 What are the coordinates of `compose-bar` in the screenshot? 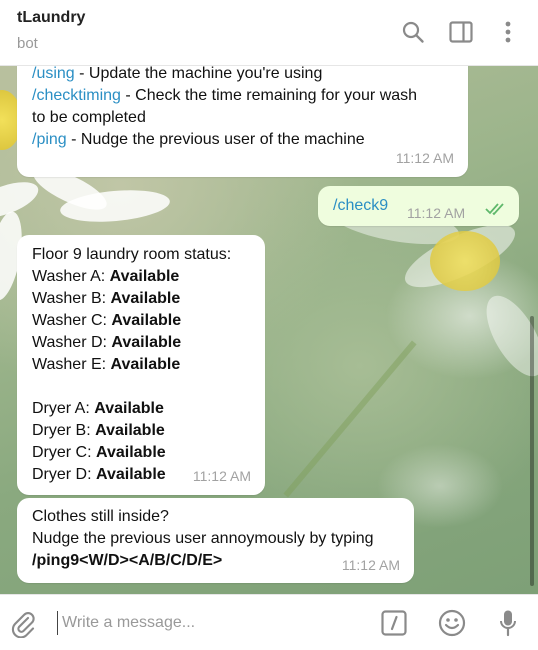 It's located at (269, 622).